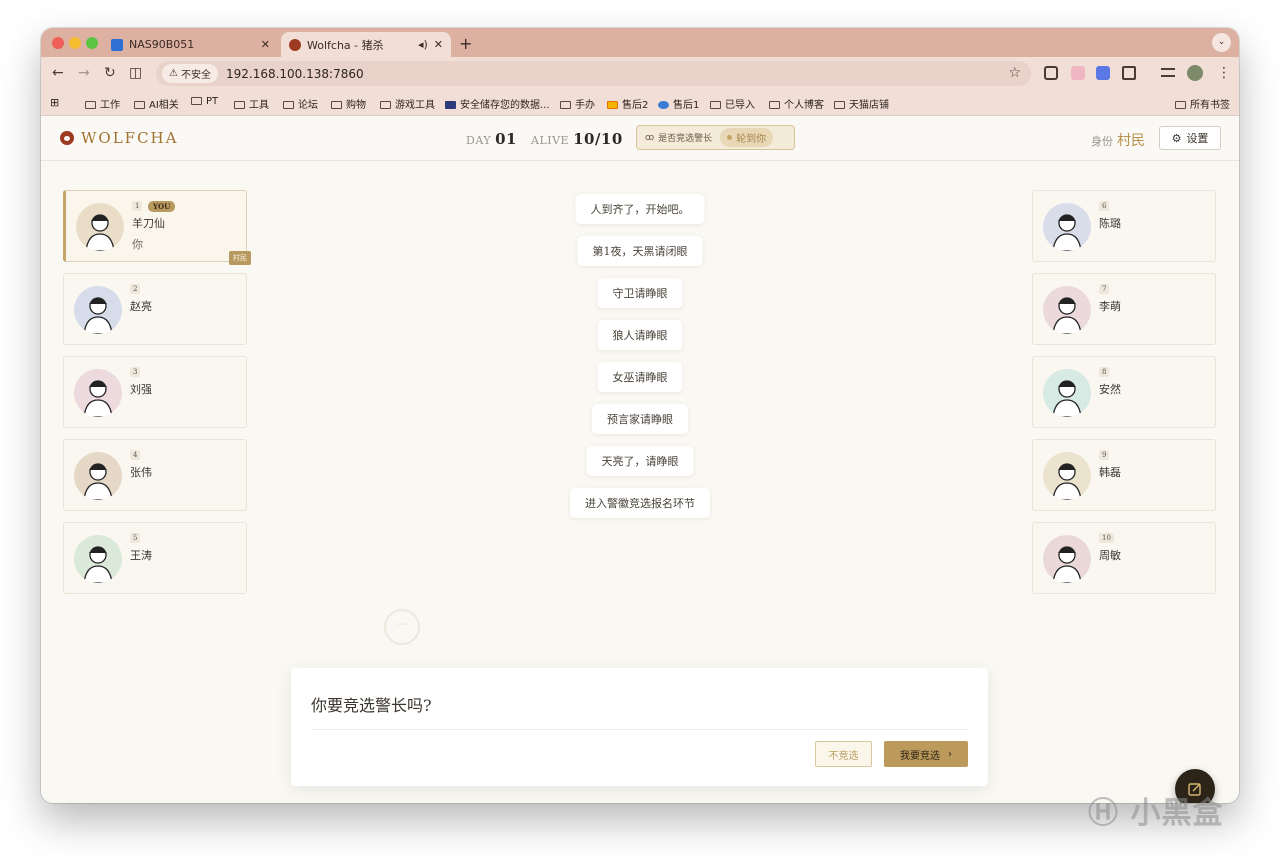  I want to click on player-number: 4, so click(135, 455).